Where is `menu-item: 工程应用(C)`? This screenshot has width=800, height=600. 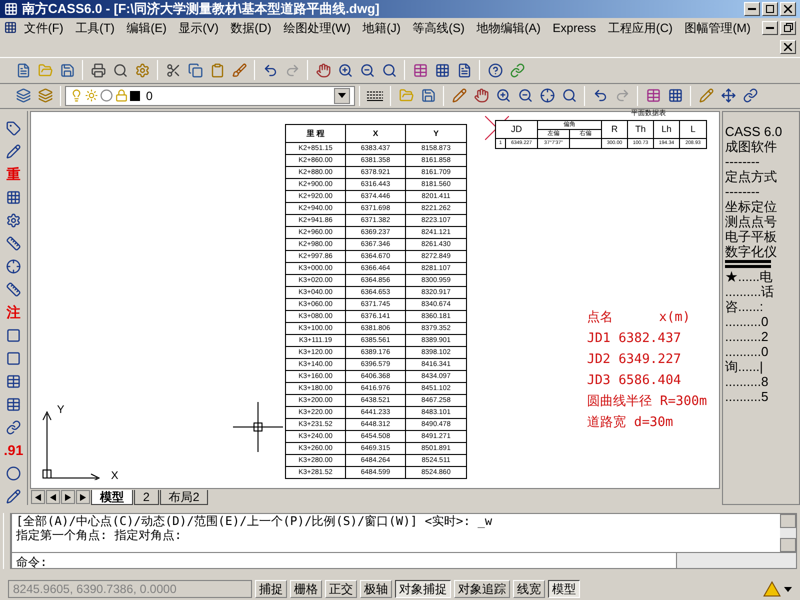 menu-item: 工程应用(C) is located at coordinates (640, 27).